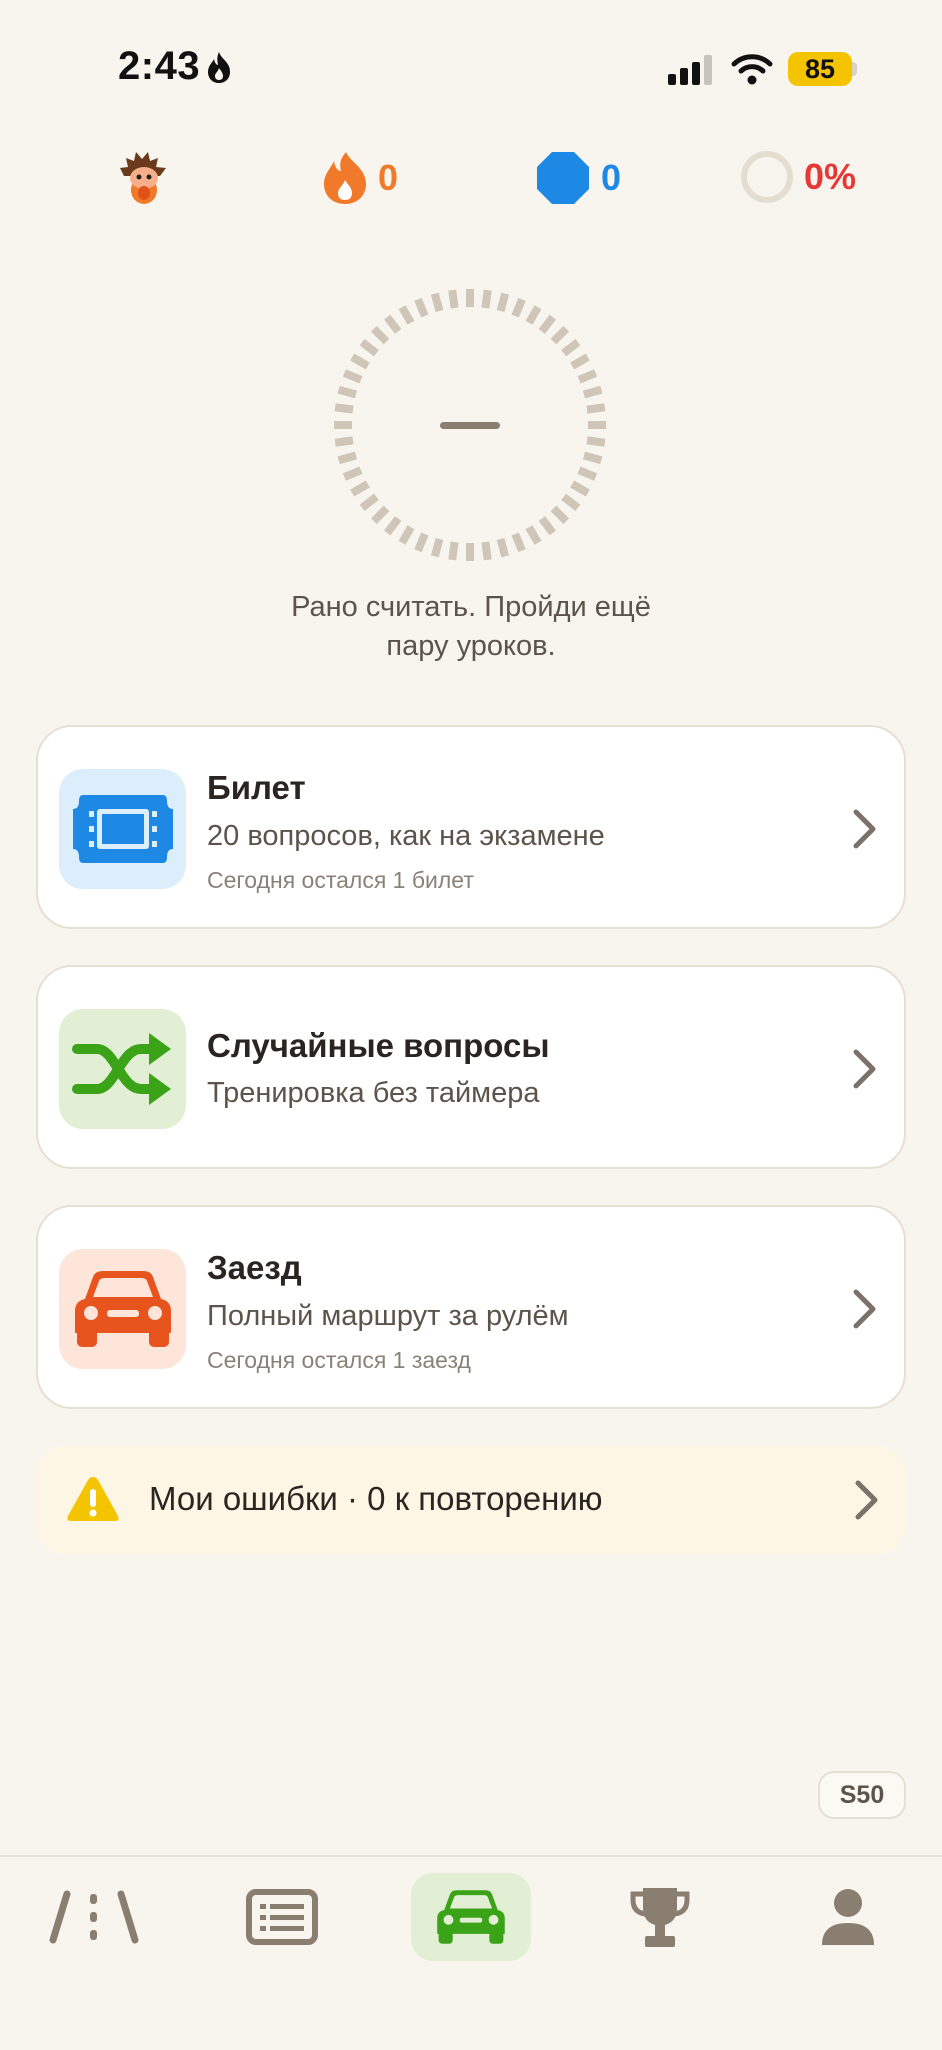  What do you see at coordinates (471, 1067) in the screenshot?
I see `random-questions-card: Случайные вопросы Тренировка без таймера` at bounding box center [471, 1067].